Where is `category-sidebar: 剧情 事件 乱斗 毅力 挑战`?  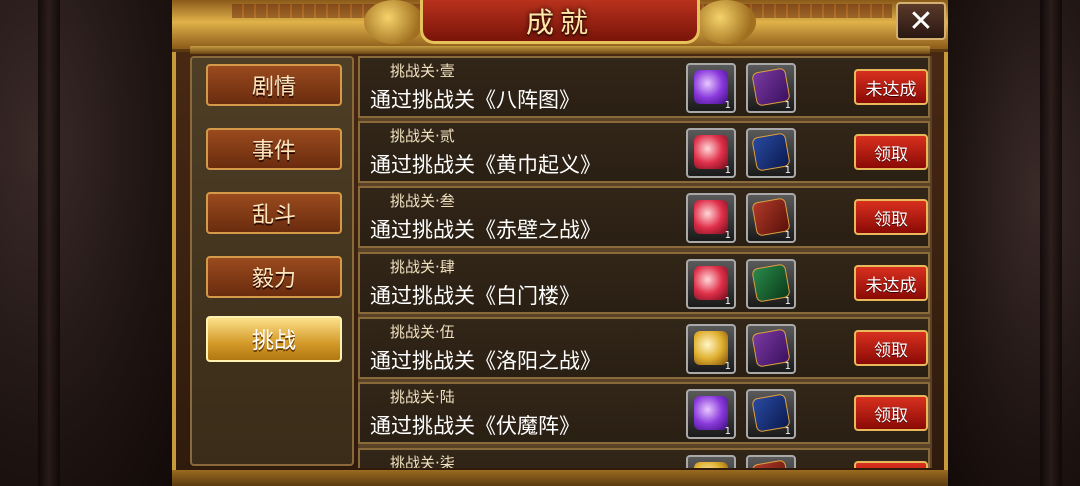 category-sidebar: 剧情 事件 乱斗 毅力 挑战 is located at coordinates (272, 261).